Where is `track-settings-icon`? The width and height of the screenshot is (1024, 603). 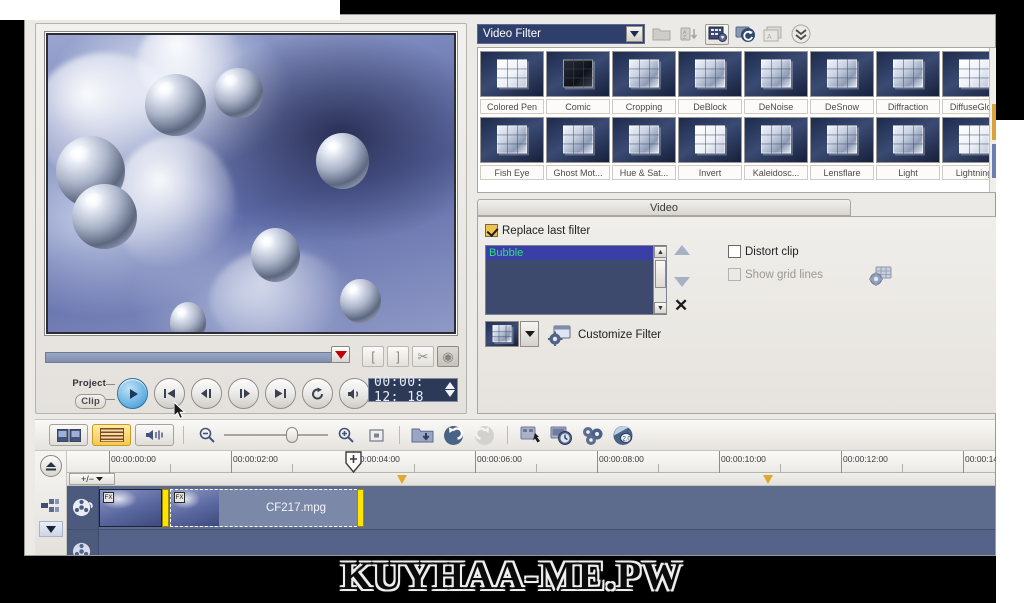
track-settings-icon is located at coordinates (51, 506).